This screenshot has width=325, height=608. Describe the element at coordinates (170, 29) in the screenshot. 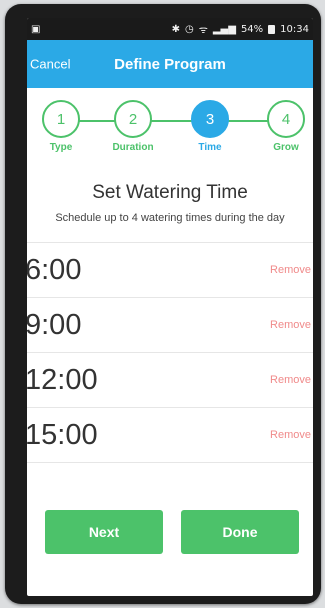

I see `status-bar: ▣ ✱ ◷ ᯤ ▂▄▆ 54% 10:34` at that location.